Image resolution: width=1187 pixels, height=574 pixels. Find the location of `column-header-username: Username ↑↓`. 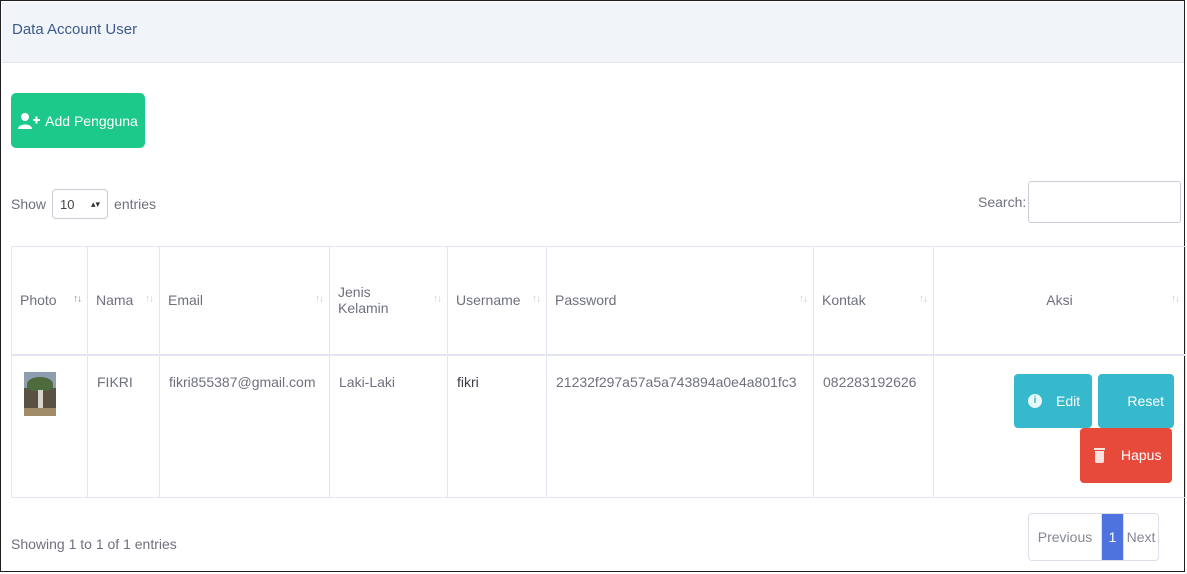

column-header-username: Username ↑↓ is located at coordinates (497, 301).